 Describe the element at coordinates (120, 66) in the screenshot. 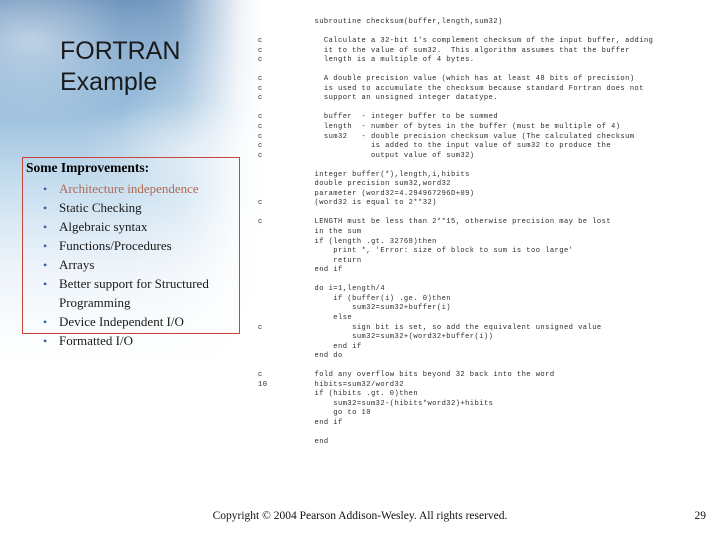

I see `page-title: FORTRAN Example` at that location.